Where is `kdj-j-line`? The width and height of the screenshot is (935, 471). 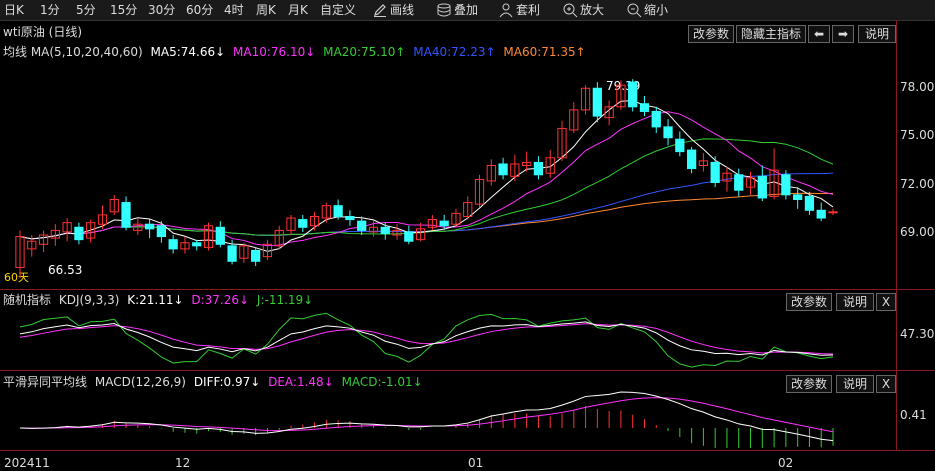 kdj-j-line is located at coordinates (426, 340).